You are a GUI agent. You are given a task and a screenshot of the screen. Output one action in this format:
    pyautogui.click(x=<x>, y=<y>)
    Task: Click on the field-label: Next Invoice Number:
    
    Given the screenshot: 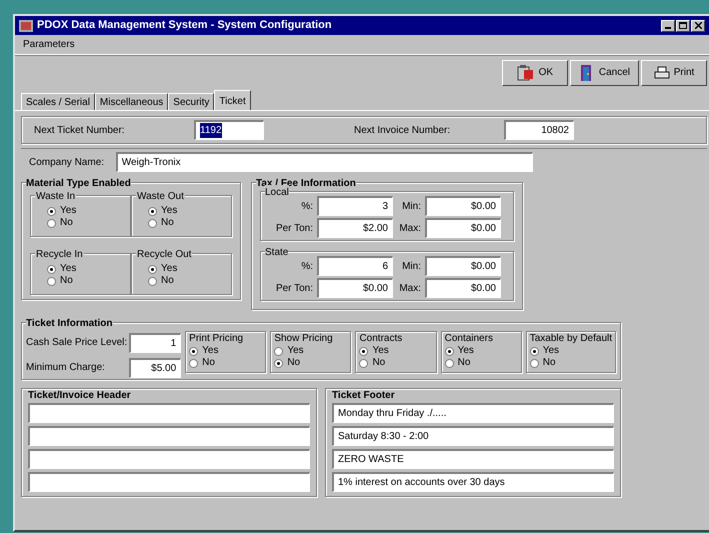 What is the action you would take?
    pyautogui.click(x=403, y=131)
    